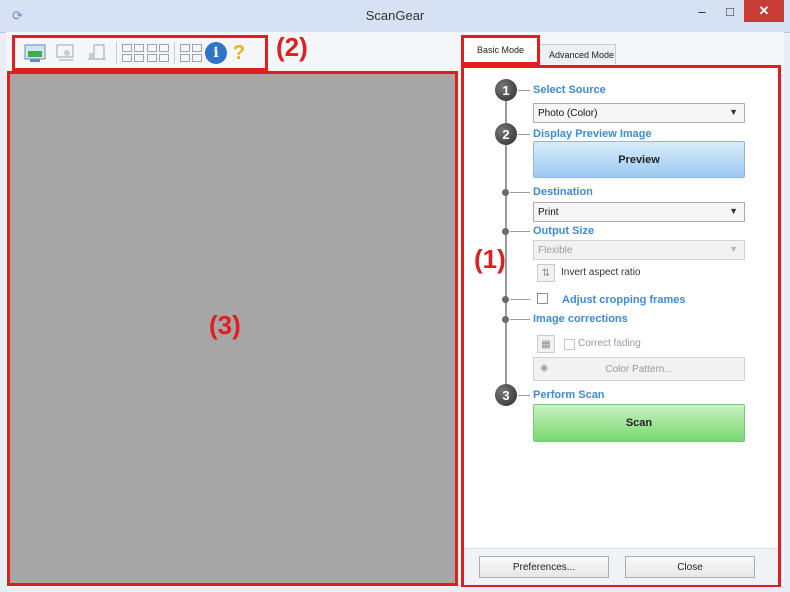 The image size is (790, 592). Describe the element at coordinates (97, 53) in the screenshot. I see `rotate-icon` at that location.